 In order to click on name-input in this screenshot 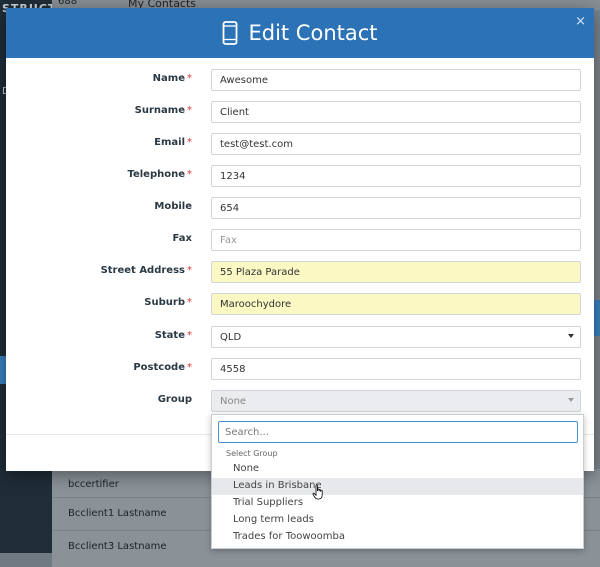, I will do `click(396, 80)`.